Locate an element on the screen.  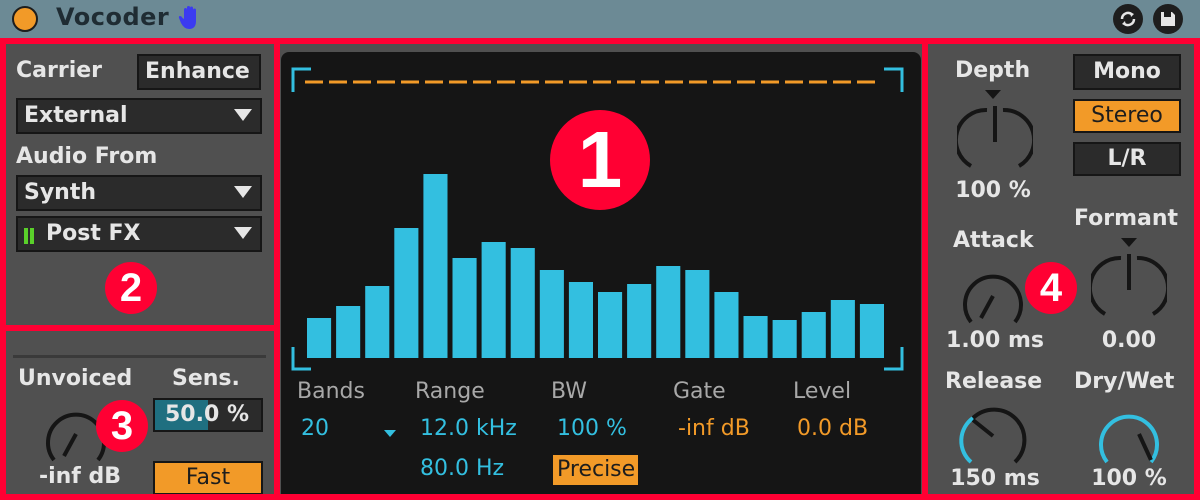
save-preset-icon is located at coordinates (1168, 19).